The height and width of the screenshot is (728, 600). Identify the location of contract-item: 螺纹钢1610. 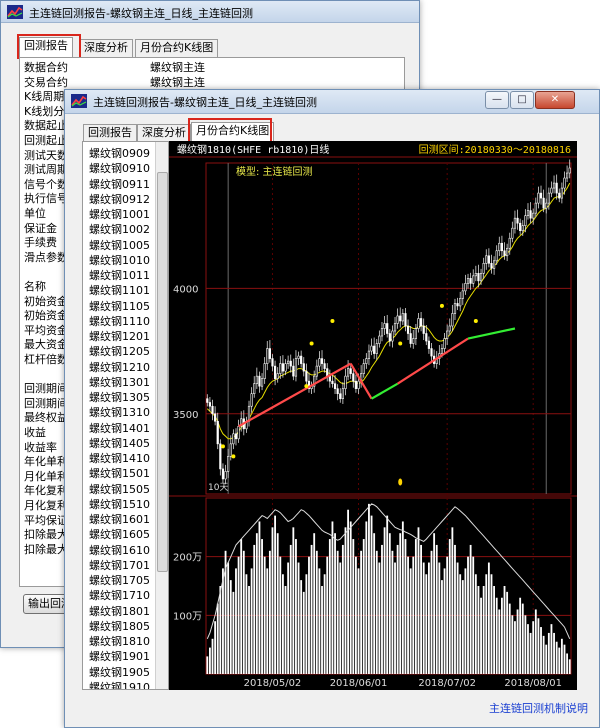
(119, 550).